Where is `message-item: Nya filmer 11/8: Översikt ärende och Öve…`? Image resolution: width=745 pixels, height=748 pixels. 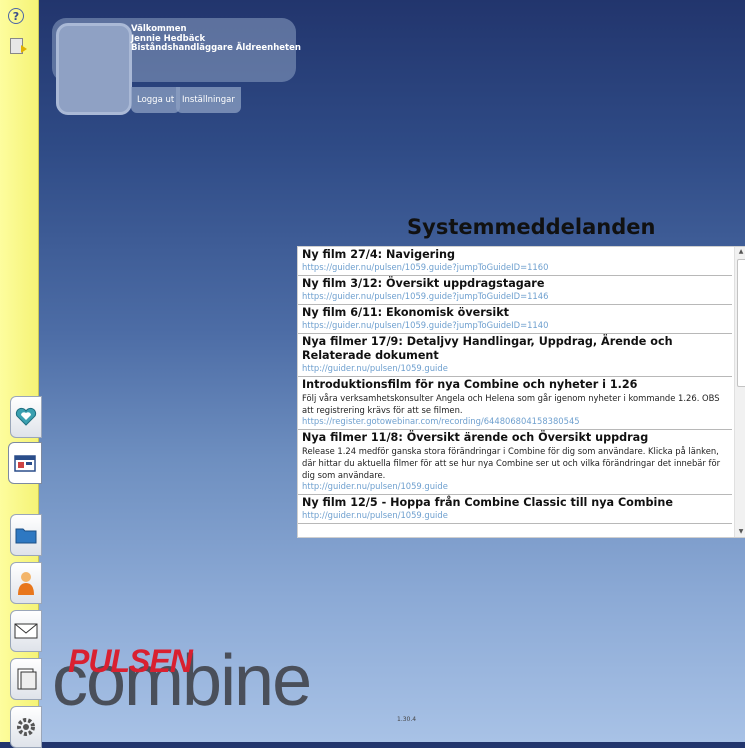 message-item: Nya filmer 11/8: Översikt ärende och Öve… is located at coordinates (515, 462).